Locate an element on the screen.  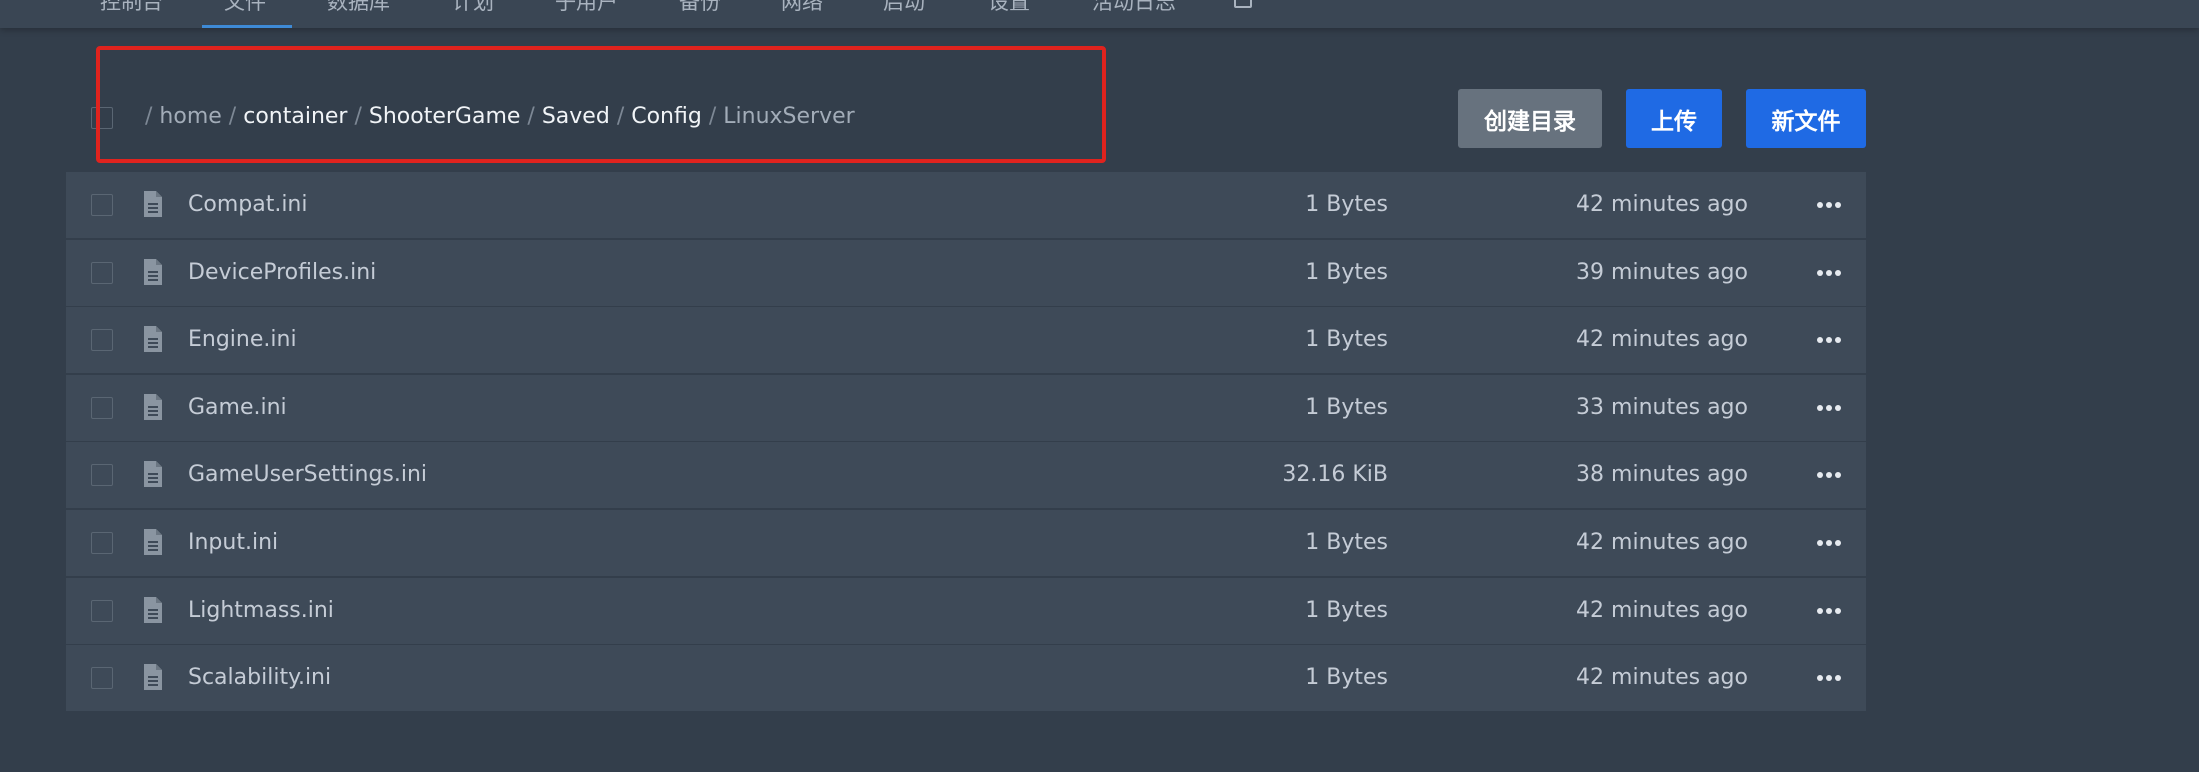
nav-item-subusers: 子用户 is located at coordinates (586, 8).